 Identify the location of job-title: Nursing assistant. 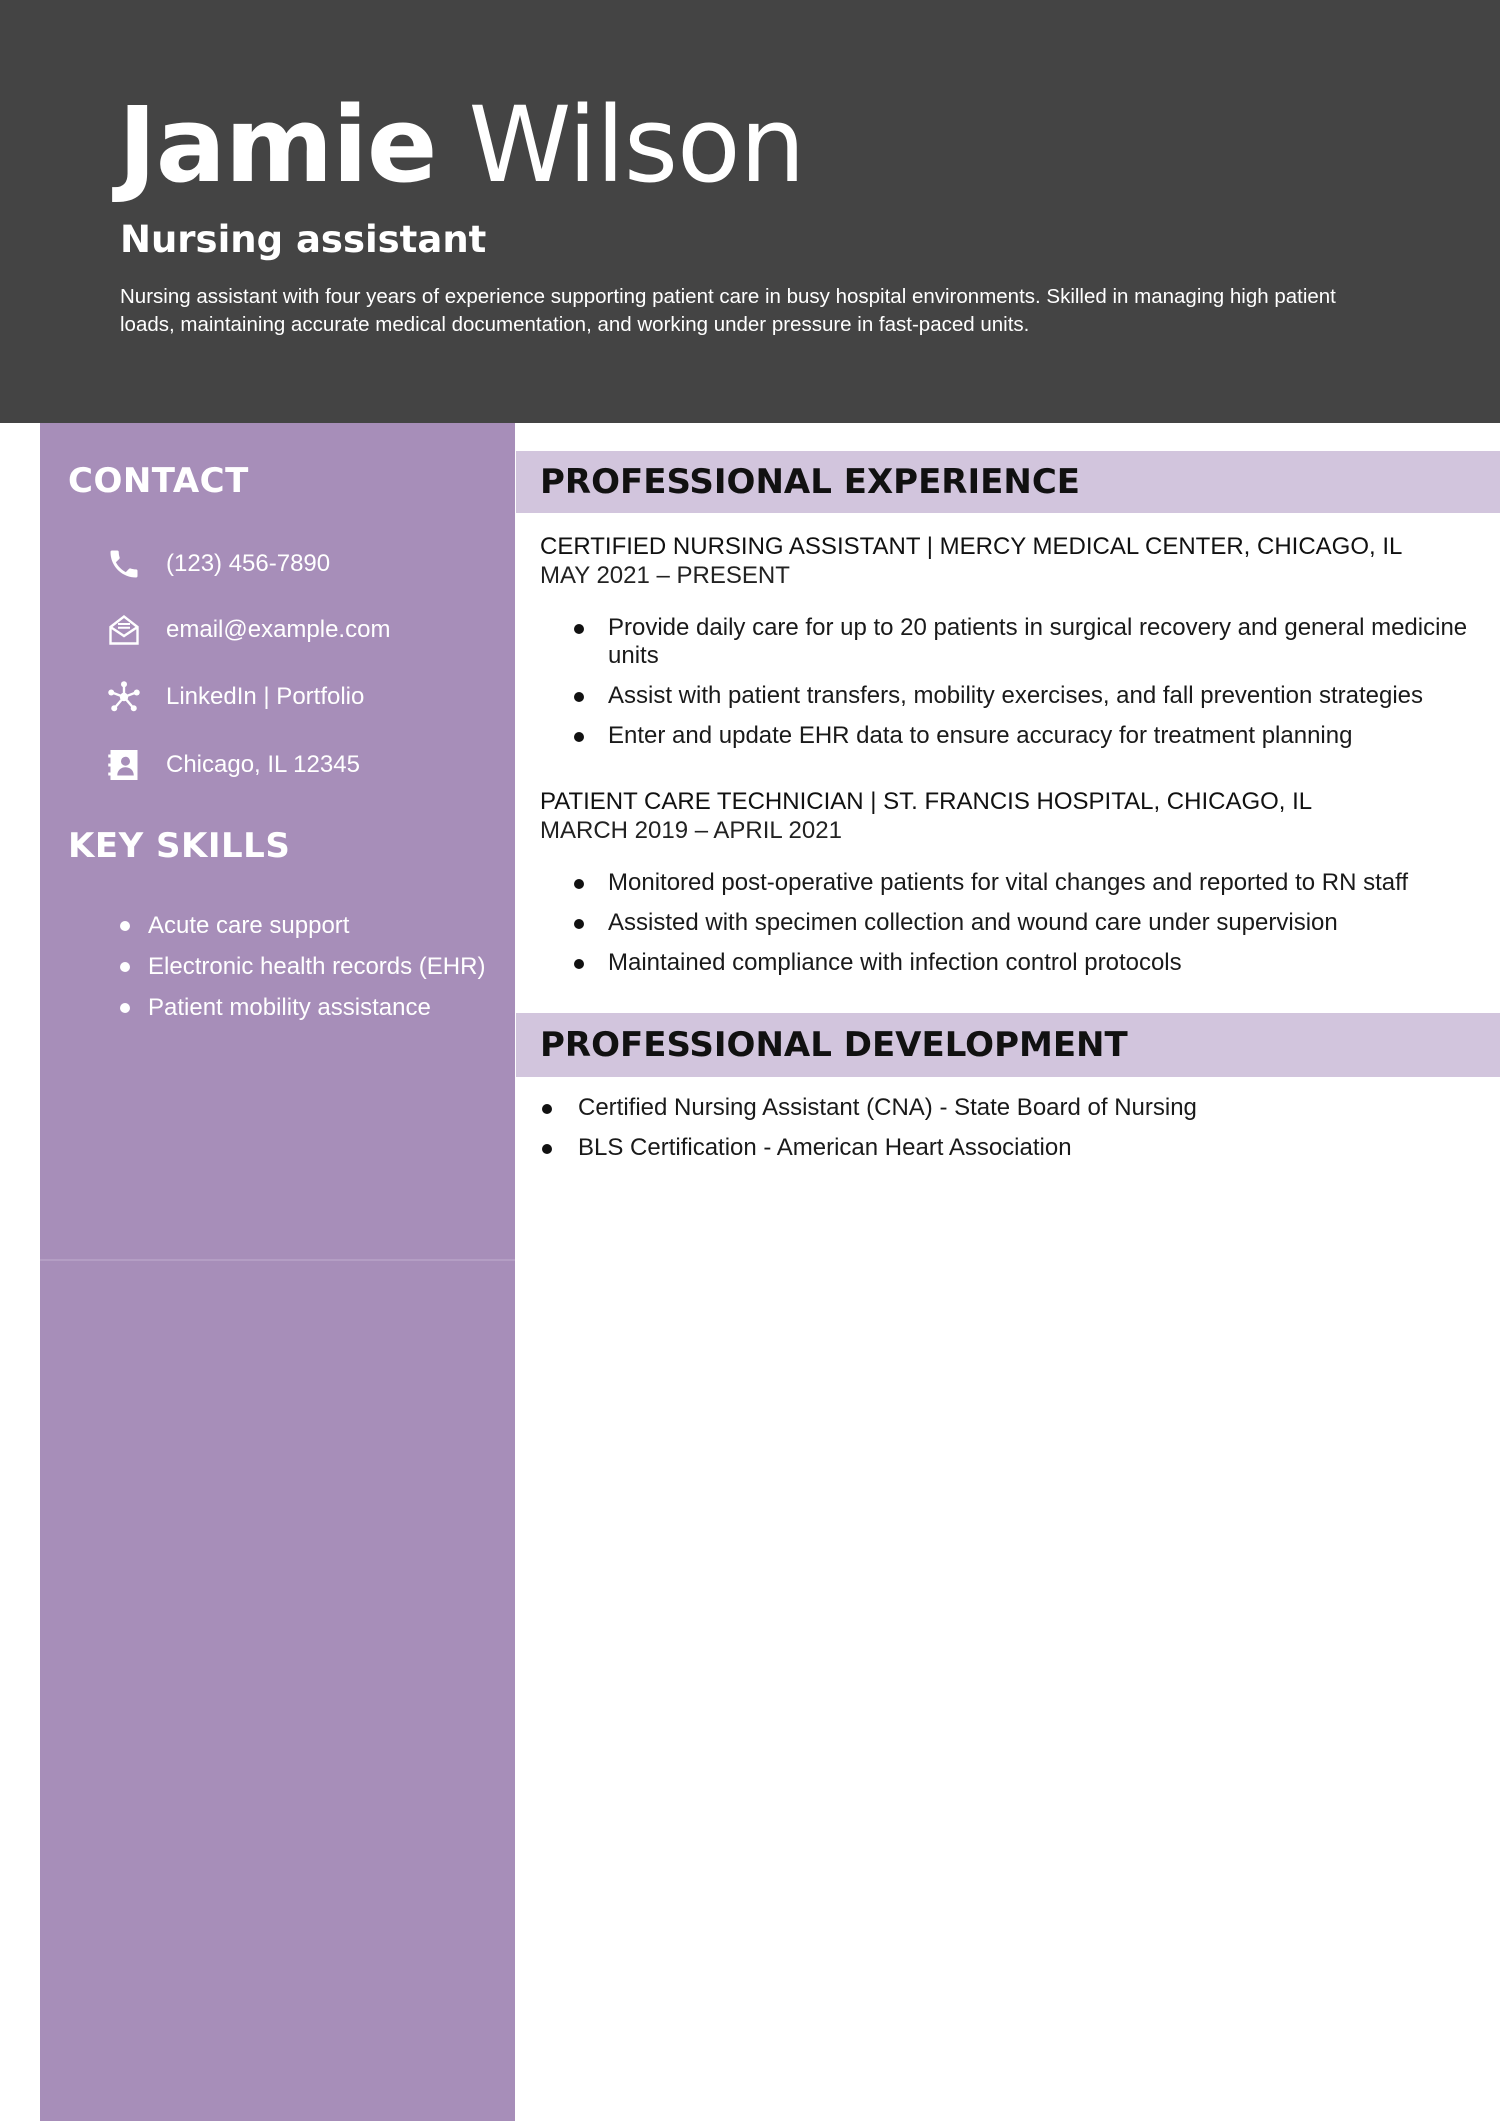
(303, 239).